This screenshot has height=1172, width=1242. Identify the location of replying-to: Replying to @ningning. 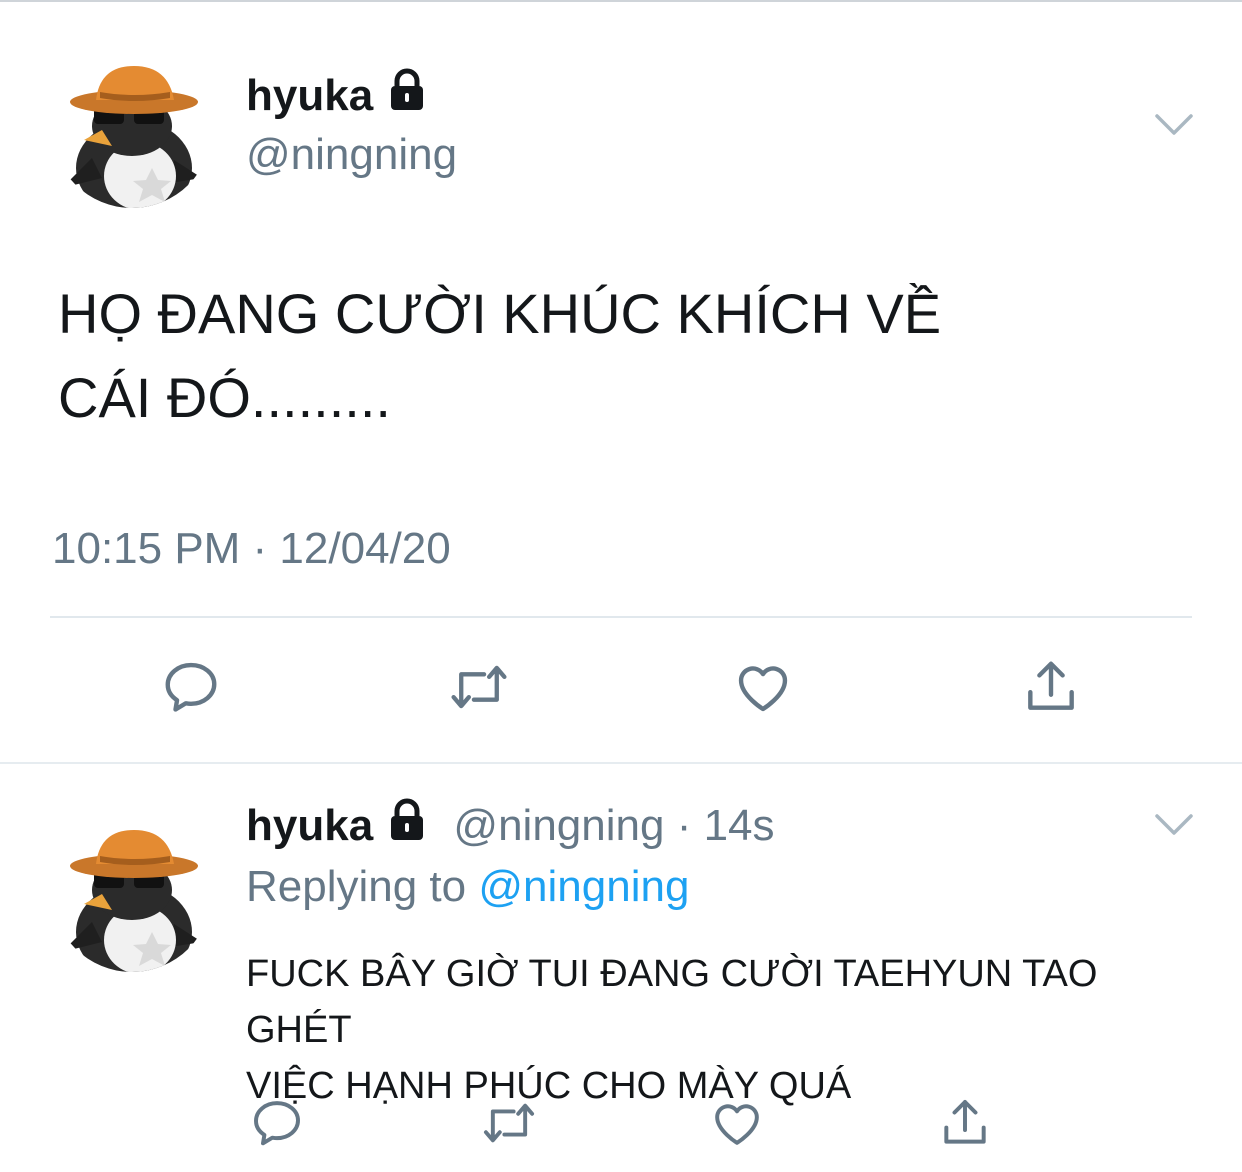
(467, 887).